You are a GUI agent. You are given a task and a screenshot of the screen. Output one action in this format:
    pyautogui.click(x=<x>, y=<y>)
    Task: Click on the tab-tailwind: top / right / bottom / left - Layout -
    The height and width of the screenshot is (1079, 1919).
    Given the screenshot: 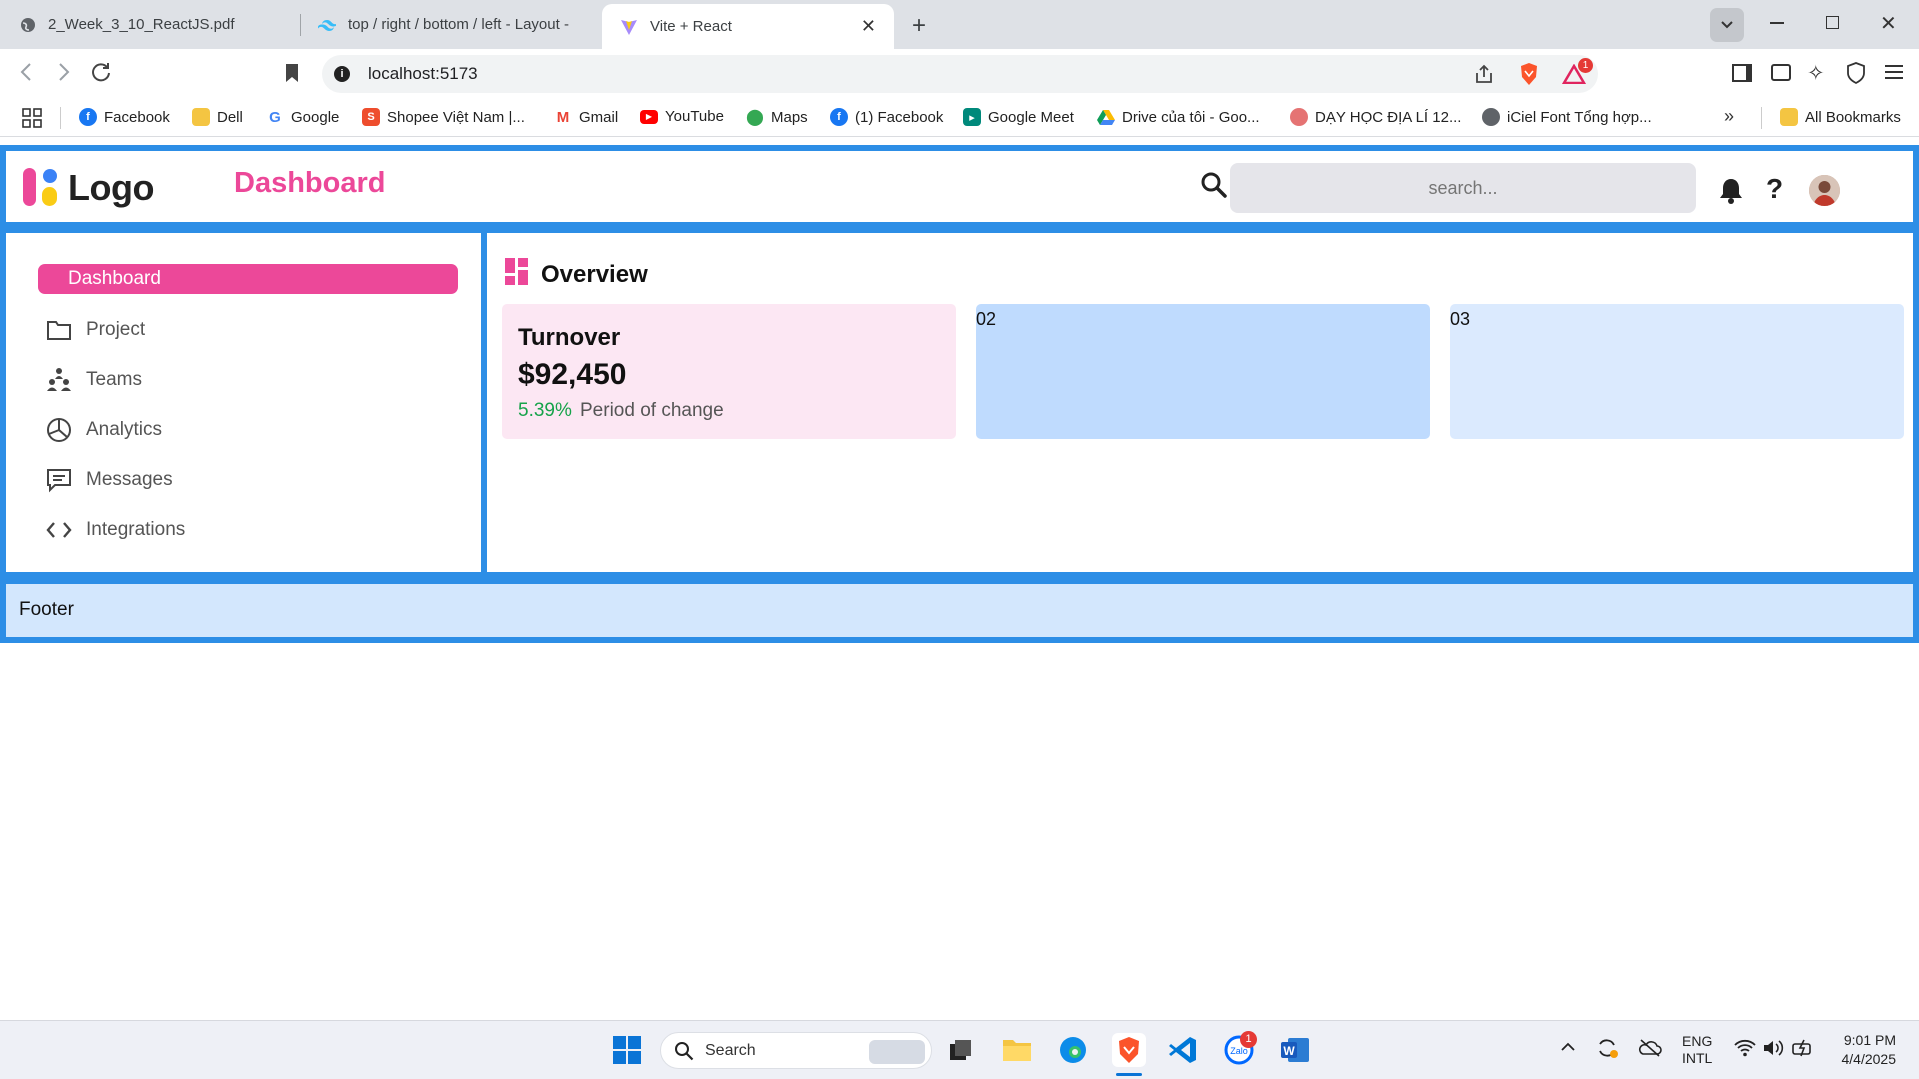 What is the action you would take?
    pyautogui.click(x=445, y=24)
    